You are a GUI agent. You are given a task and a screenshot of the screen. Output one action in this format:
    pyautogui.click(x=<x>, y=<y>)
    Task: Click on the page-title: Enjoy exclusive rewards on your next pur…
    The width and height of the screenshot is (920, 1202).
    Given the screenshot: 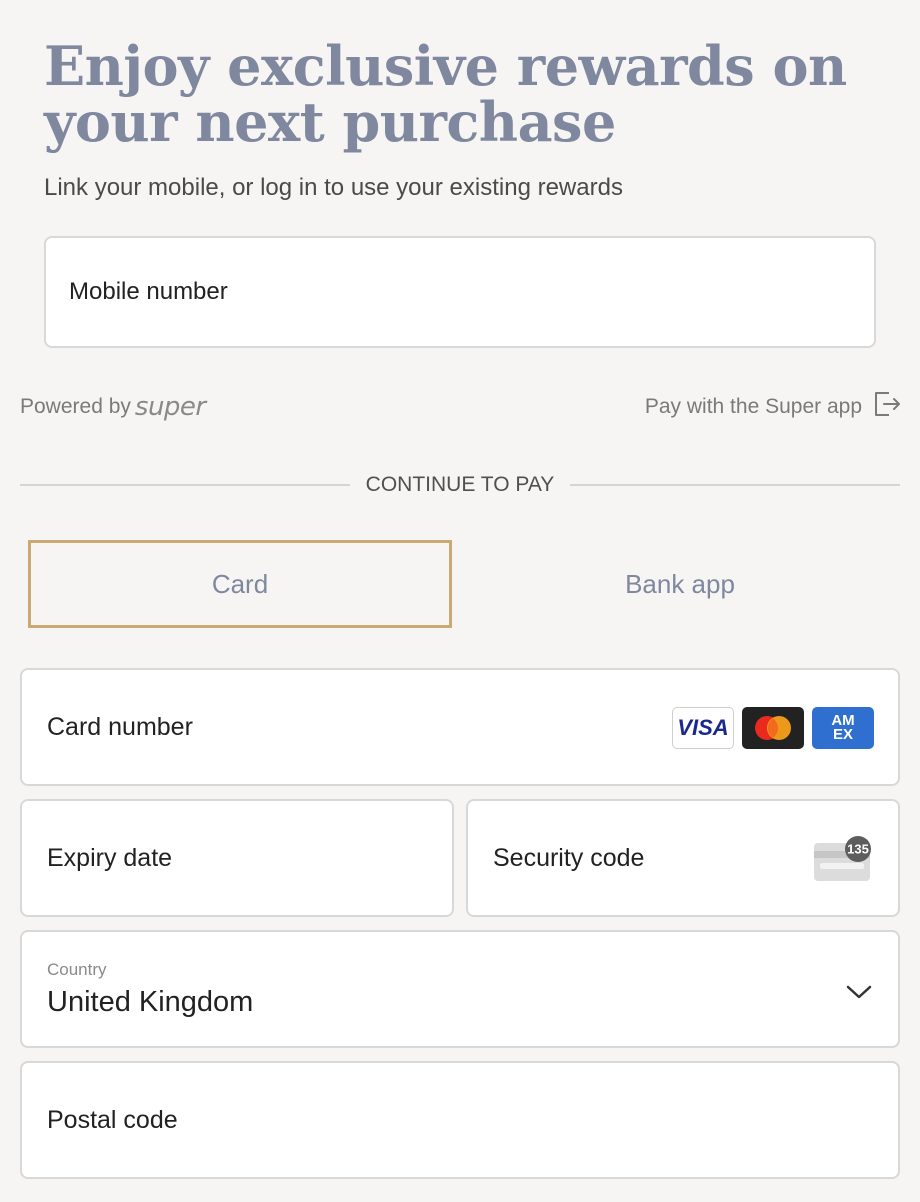 What is the action you would take?
    pyautogui.click(x=445, y=94)
    